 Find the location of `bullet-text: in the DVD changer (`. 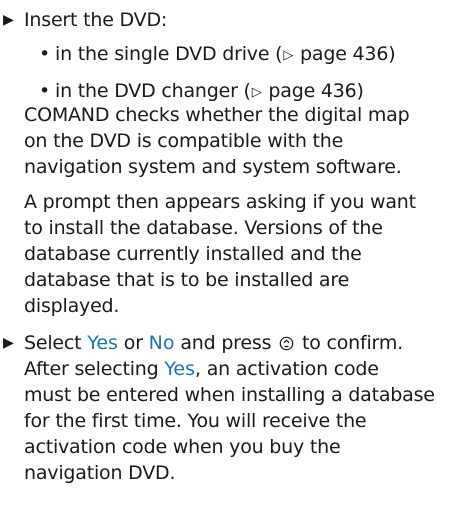

bullet-text: in the DVD changer ( is located at coordinates (153, 91).